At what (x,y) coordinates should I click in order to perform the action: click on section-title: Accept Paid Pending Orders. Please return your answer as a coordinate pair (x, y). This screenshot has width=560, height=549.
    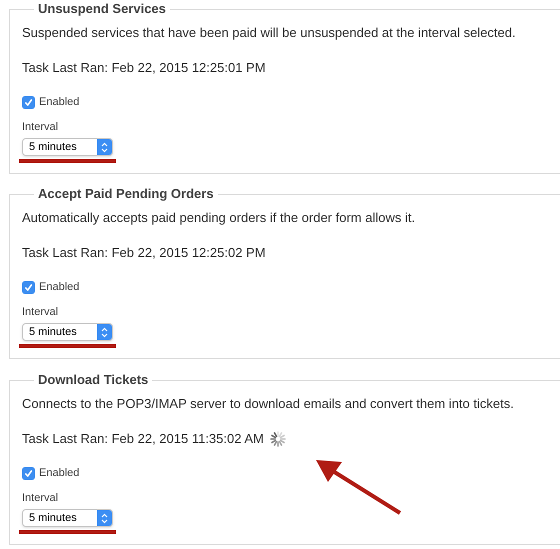
    Looking at the image, I should click on (126, 194).